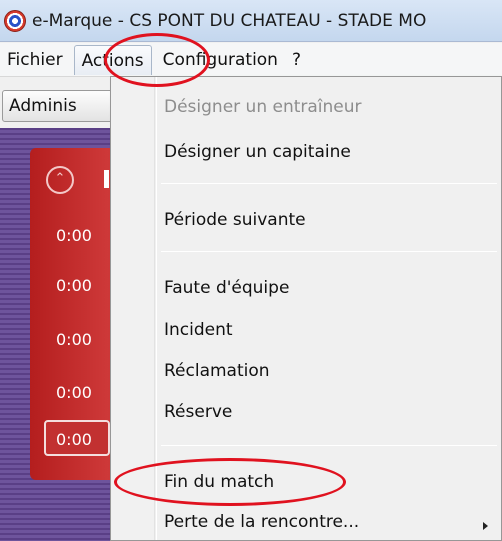 The width and height of the screenshot is (502, 541). What do you see at coordinates (15, 20) in the screenshot?
I see `emarque-logo-icon` at bounding box center [15, 20].